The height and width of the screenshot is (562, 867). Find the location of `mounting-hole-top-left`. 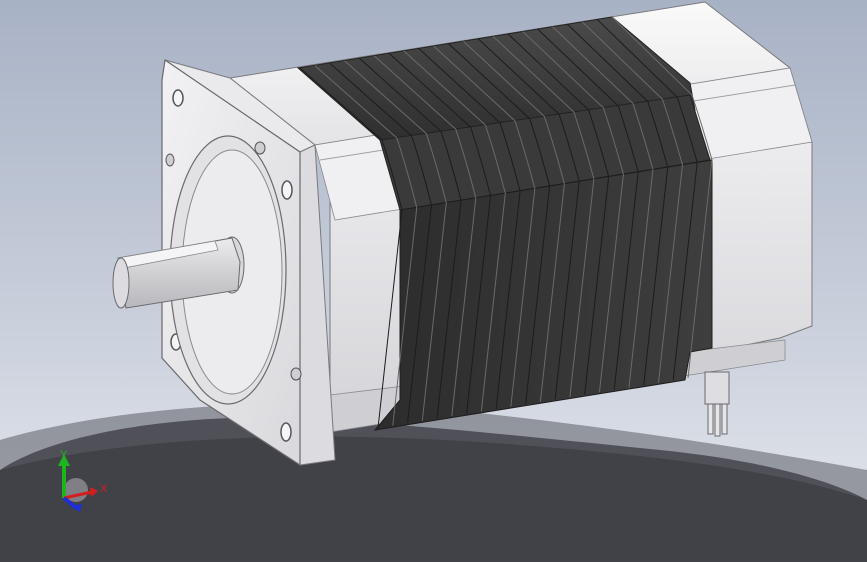

mounting-hole-top-left is located at coordinates (178, 98).